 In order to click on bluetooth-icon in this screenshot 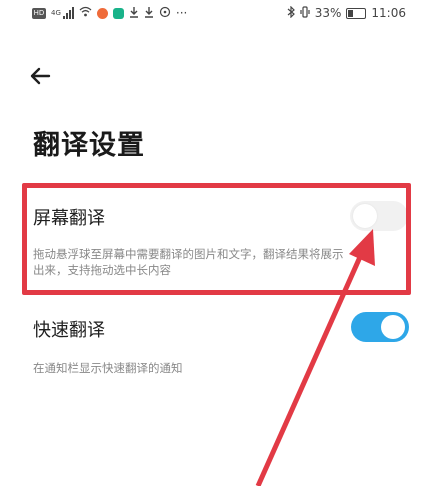, I will do `click(291, 13)`.